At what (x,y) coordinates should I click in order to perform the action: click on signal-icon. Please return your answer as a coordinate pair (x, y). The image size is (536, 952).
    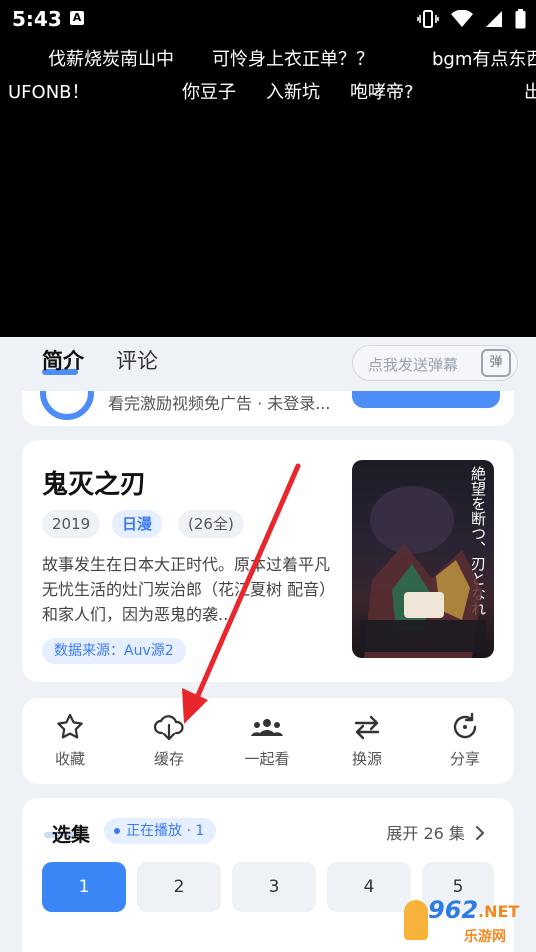
    Looking at the image, I should click on (494, 19).